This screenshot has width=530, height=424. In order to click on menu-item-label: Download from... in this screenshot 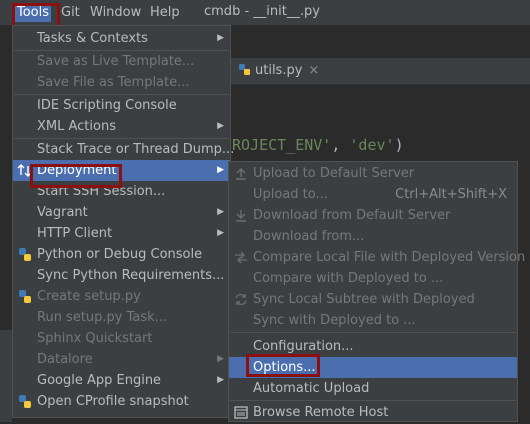, I will do `click(309, 236)`.